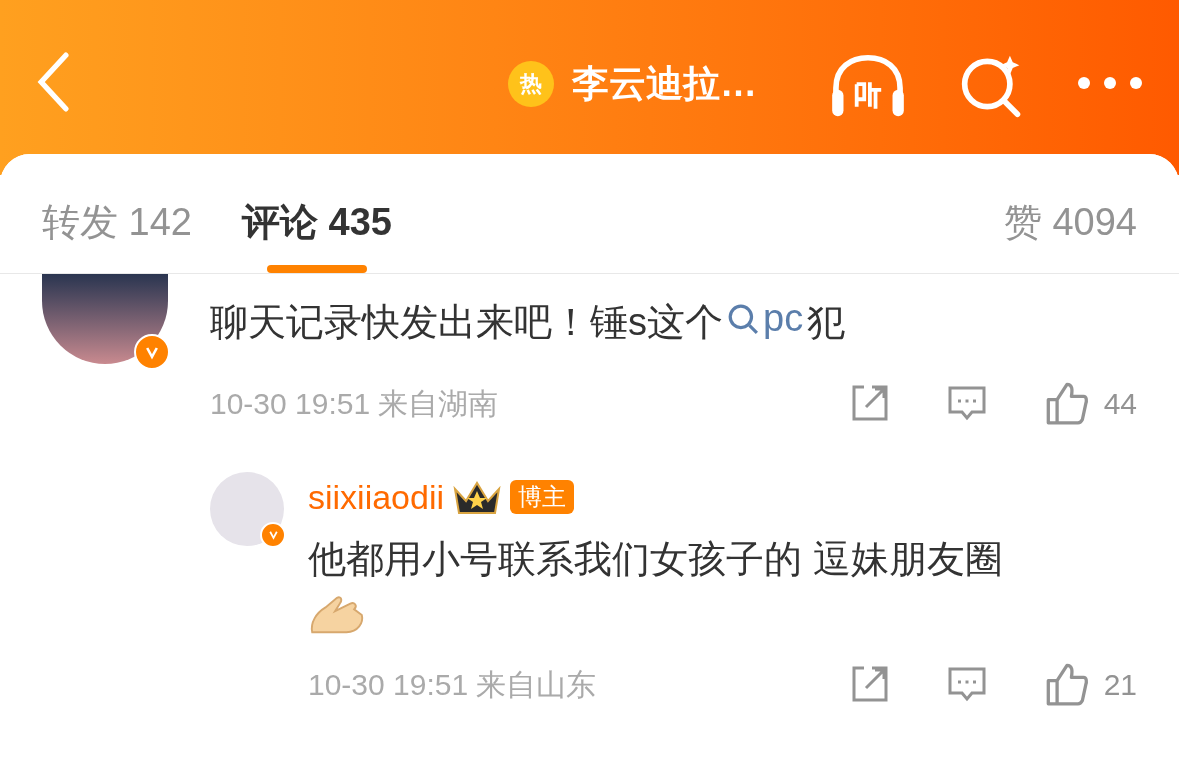 The height and width of the screenshot is (759, 1179). I want to click on more-icon, so click(1110, 83).